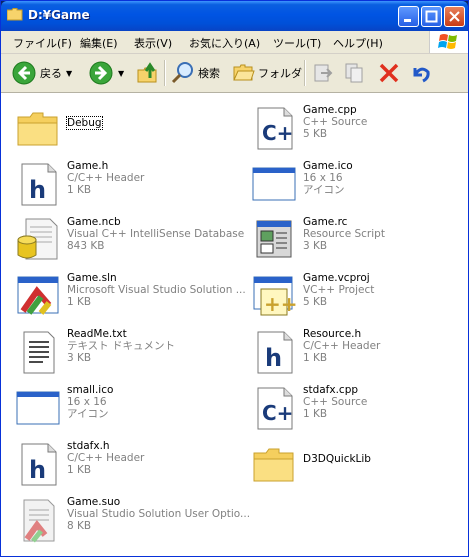 Image resolution: width=469 pixels, height=557 pixels. What do you see at coordinates (357, 183) in the screenshot?
I see `file-item: Game.ico 16 x 16 アイコン` at bounding box center [357, 183].